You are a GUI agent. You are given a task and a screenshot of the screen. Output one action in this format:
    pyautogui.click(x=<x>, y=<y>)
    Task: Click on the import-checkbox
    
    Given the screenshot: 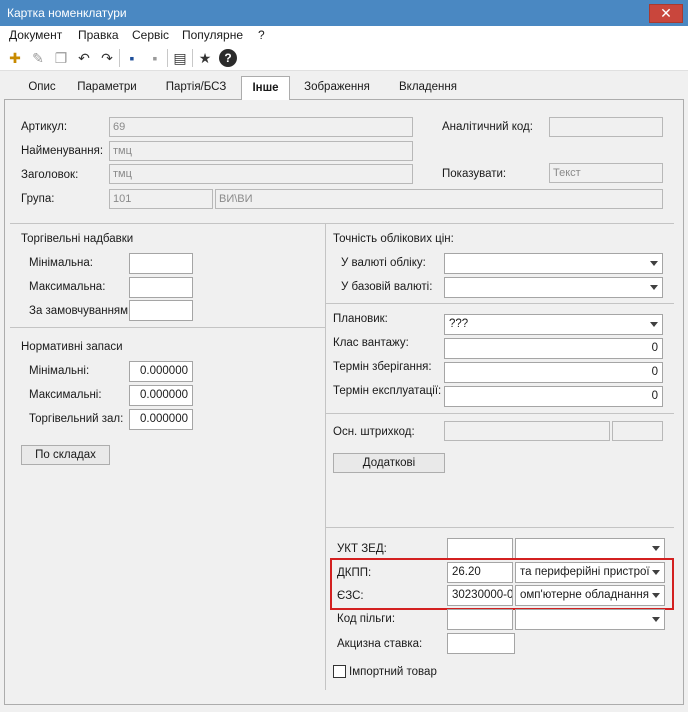 What is the action you would take?
    pyautogui.click(x=339, y=671)
    